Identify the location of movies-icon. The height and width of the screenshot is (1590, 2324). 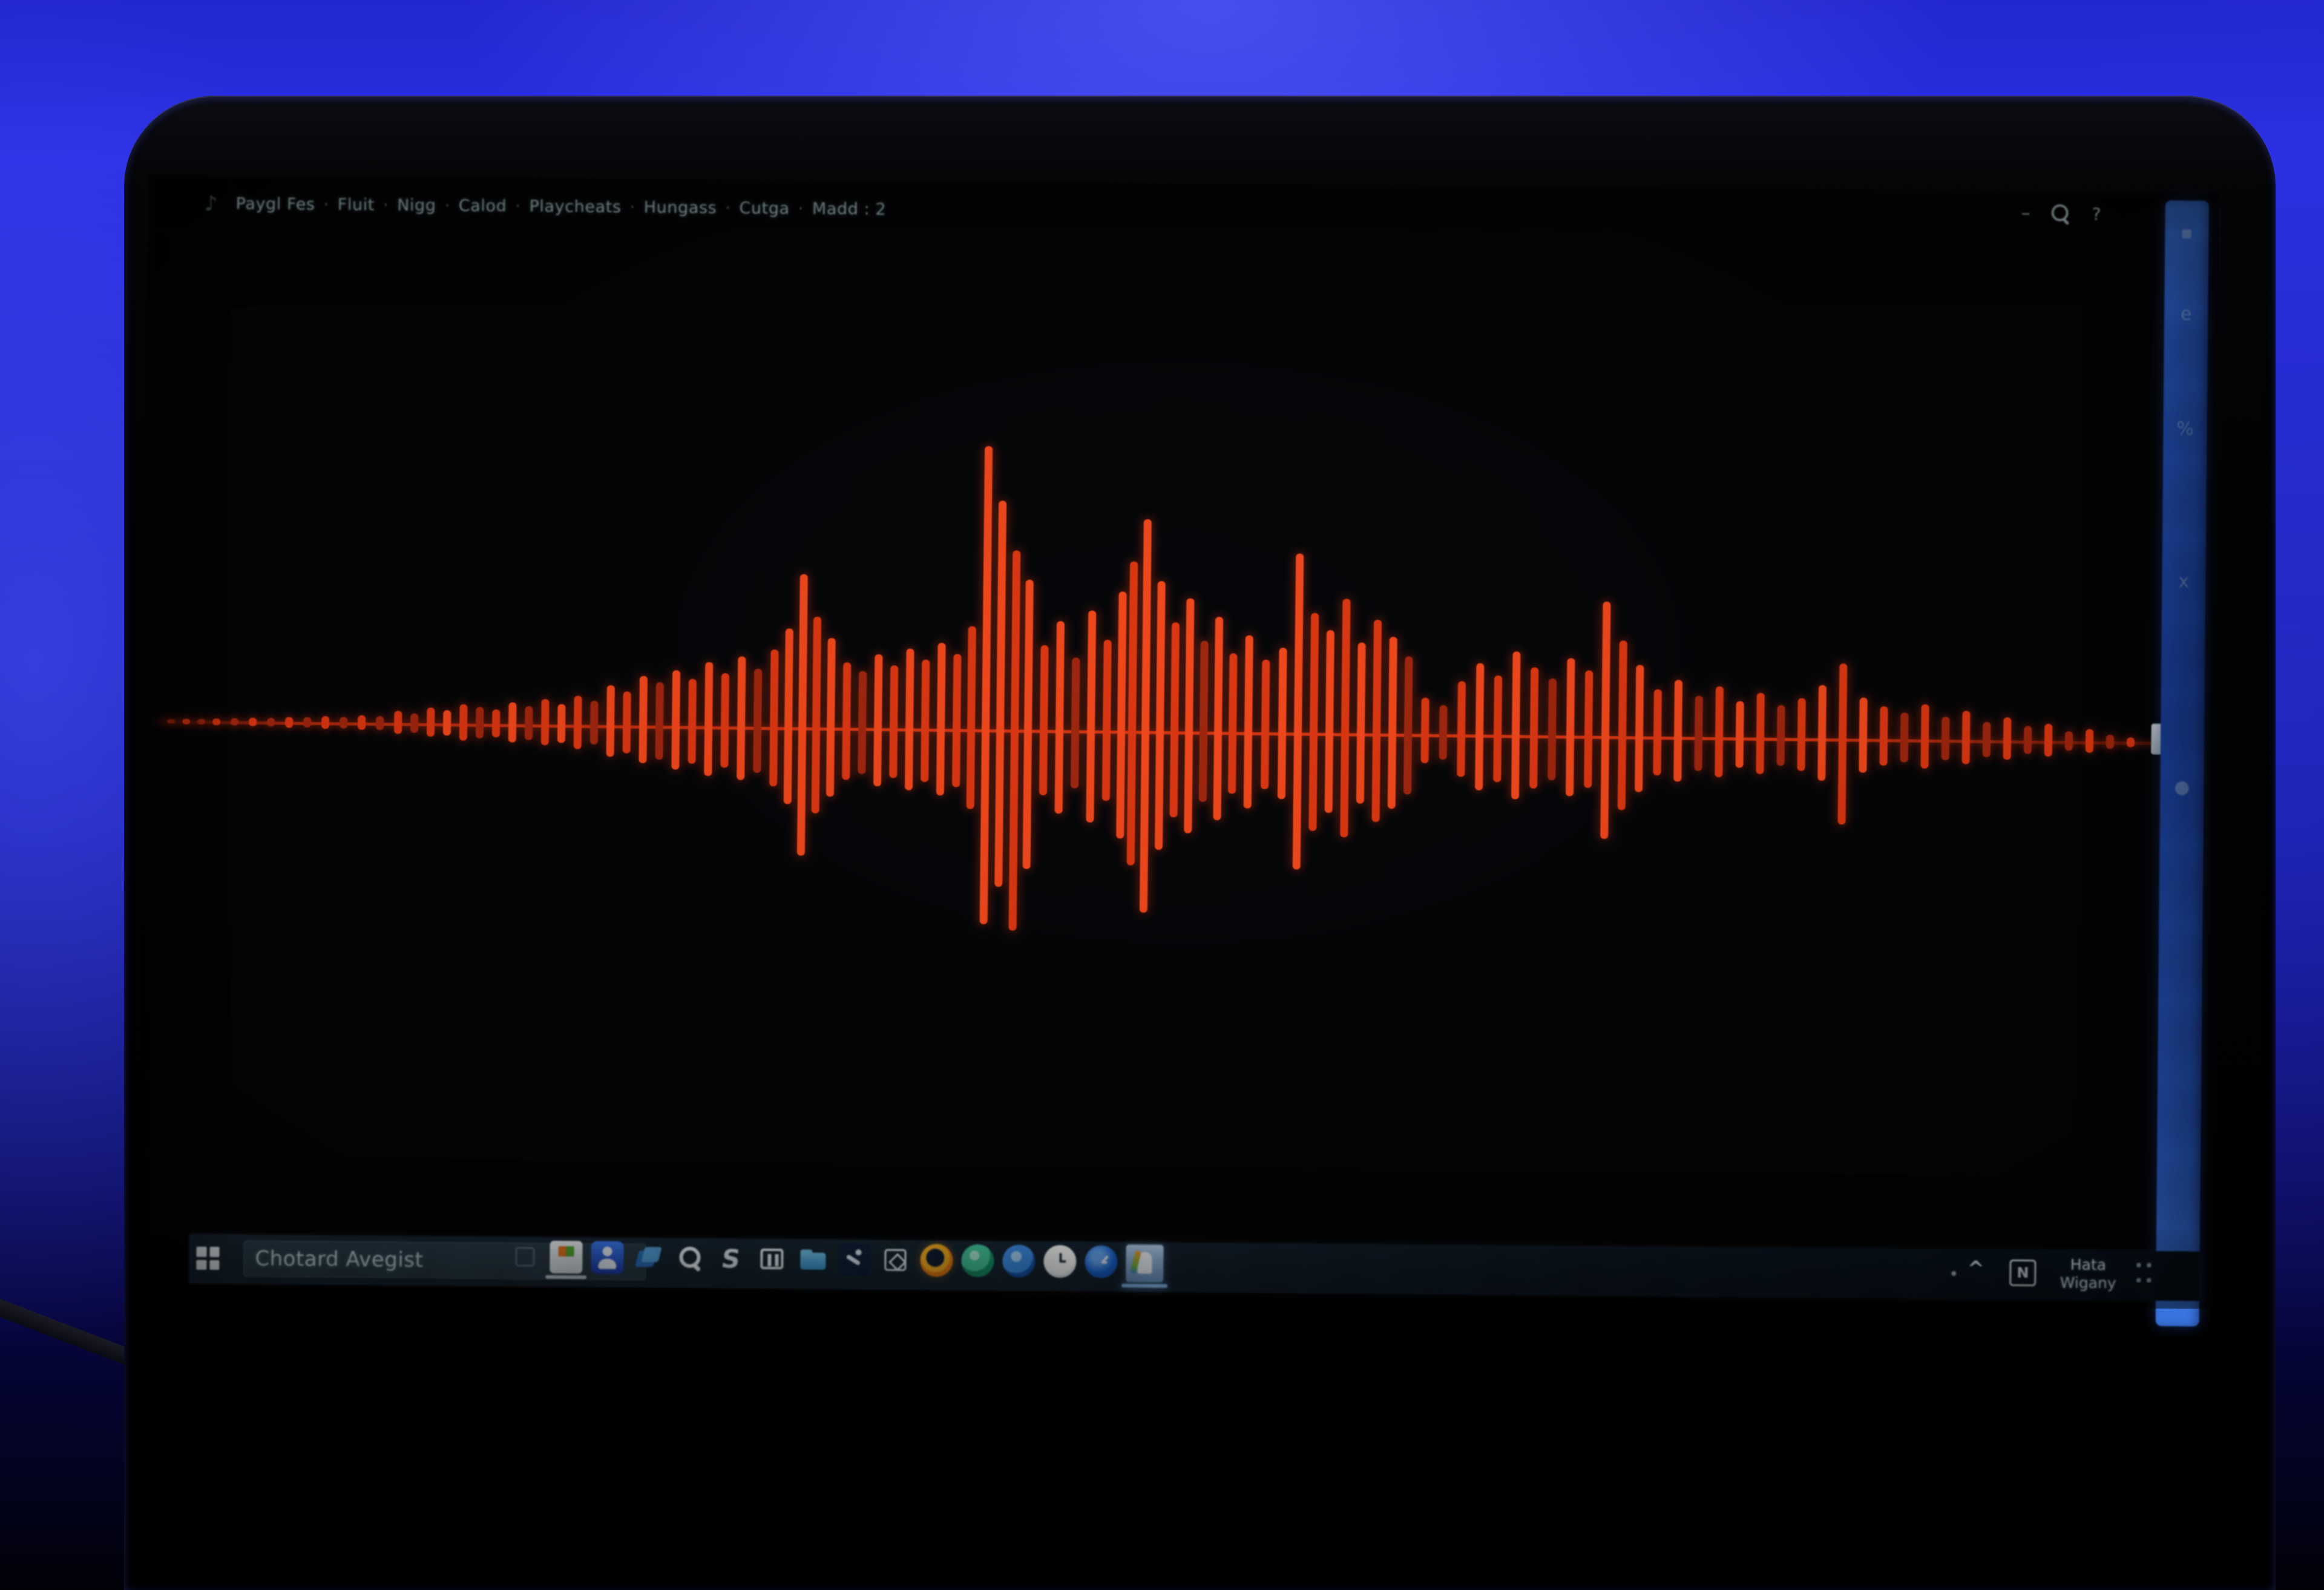
(771, 1259).